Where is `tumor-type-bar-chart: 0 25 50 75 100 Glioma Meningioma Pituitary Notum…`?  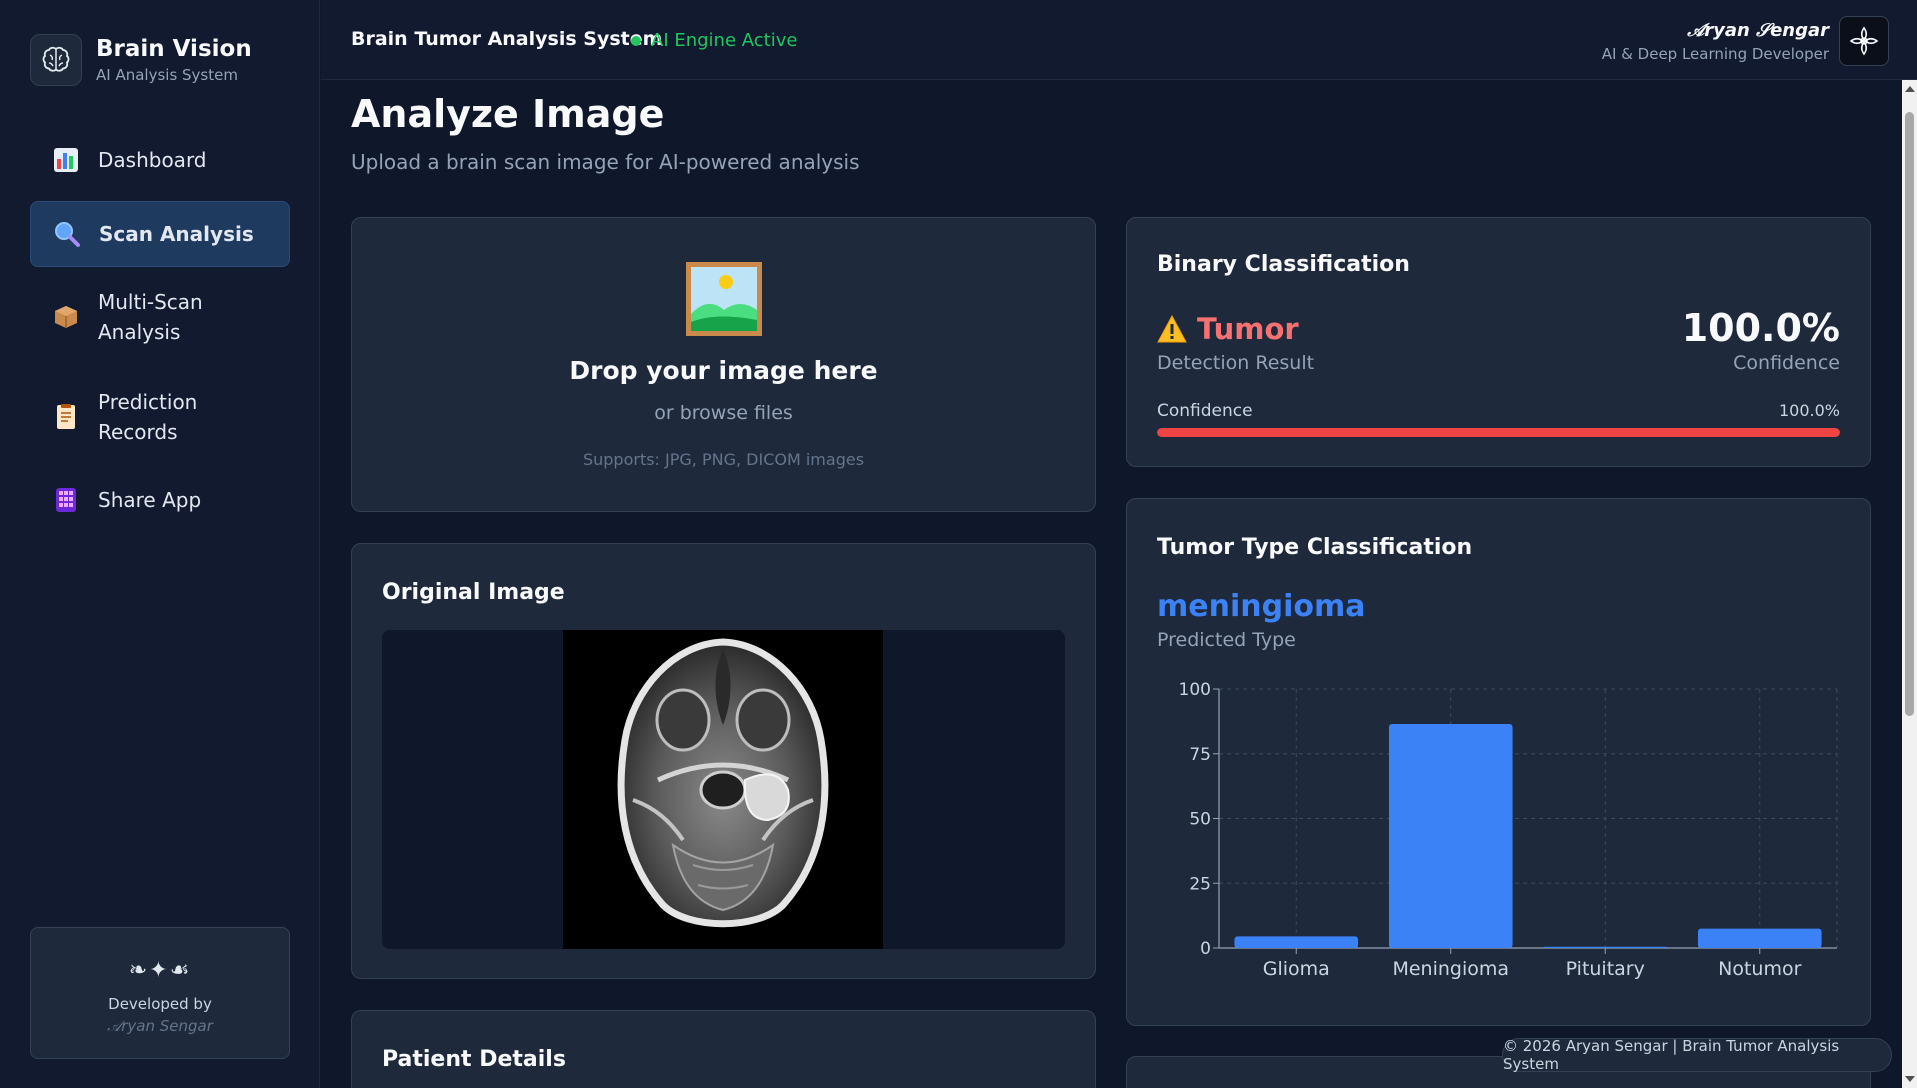
tumor-type-bar-chart: 0 25 50 75 100 Glioma Meningioma Pituitary Notum… is located at coordinates (1508, 830).